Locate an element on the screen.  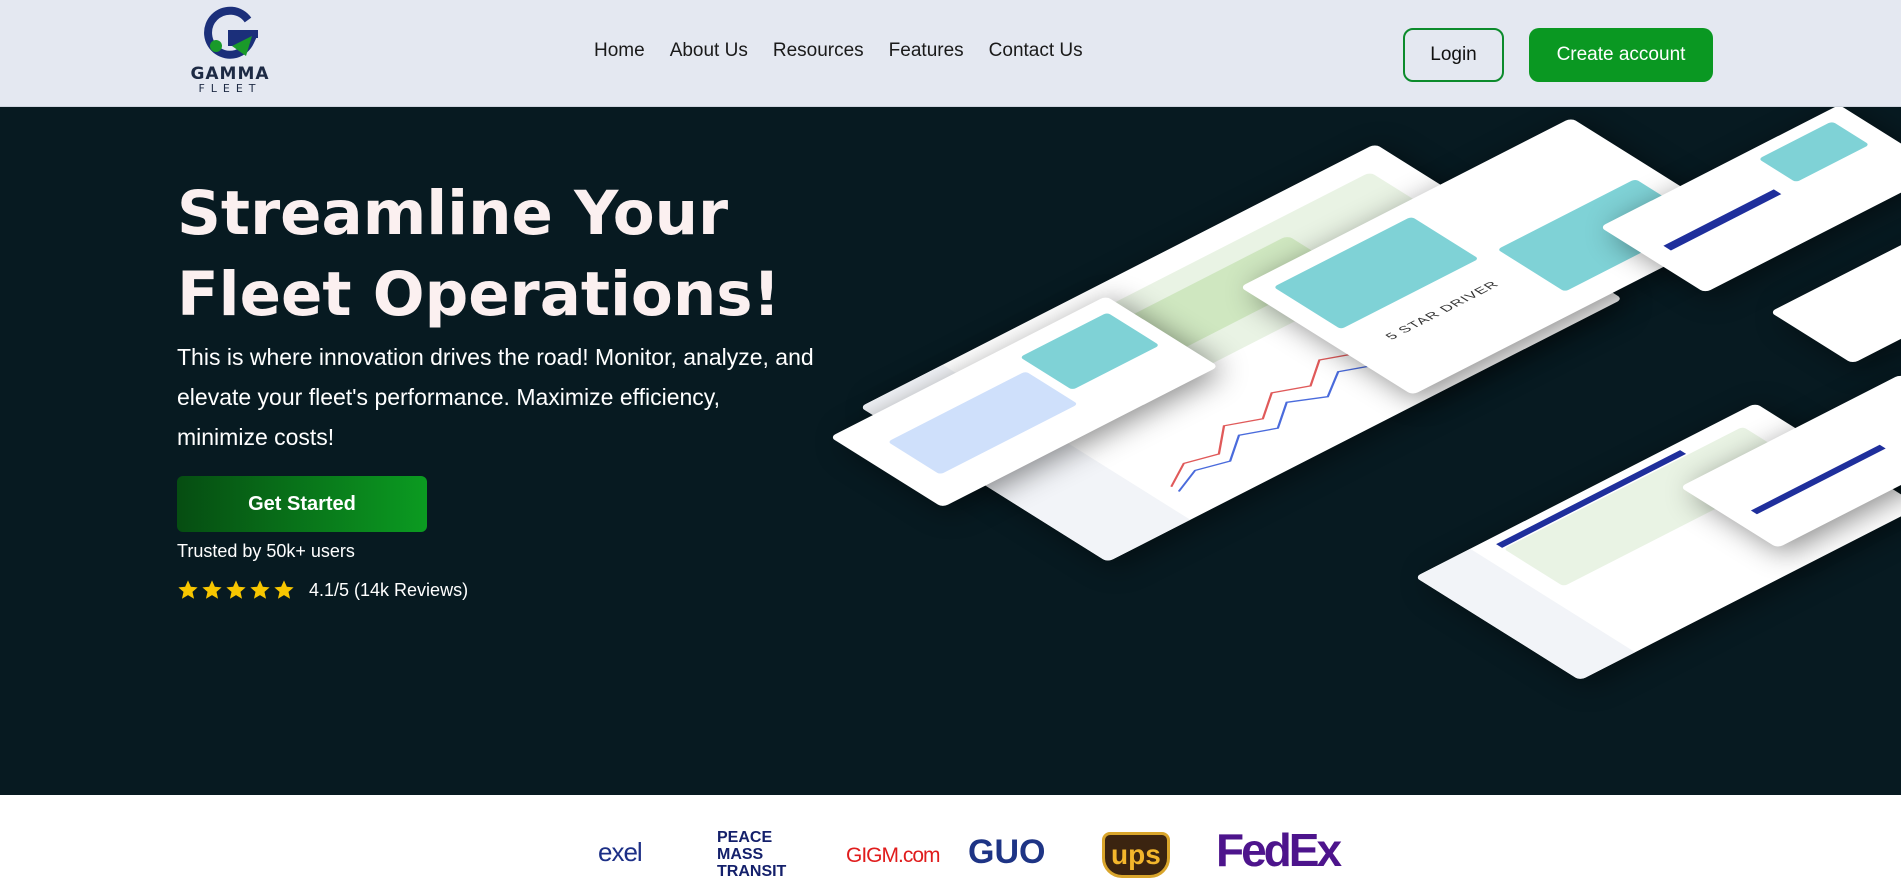
logo-subtitle: FLEET is located at coordinates (230, 88).